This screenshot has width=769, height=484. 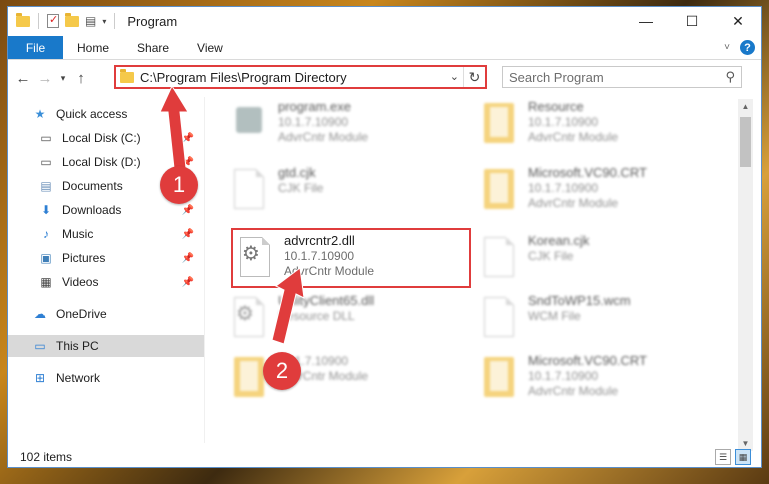 I want to click on file-item: Resource 10.1.7.10900 AdvrCntr Module, so click(x=600, y=128).